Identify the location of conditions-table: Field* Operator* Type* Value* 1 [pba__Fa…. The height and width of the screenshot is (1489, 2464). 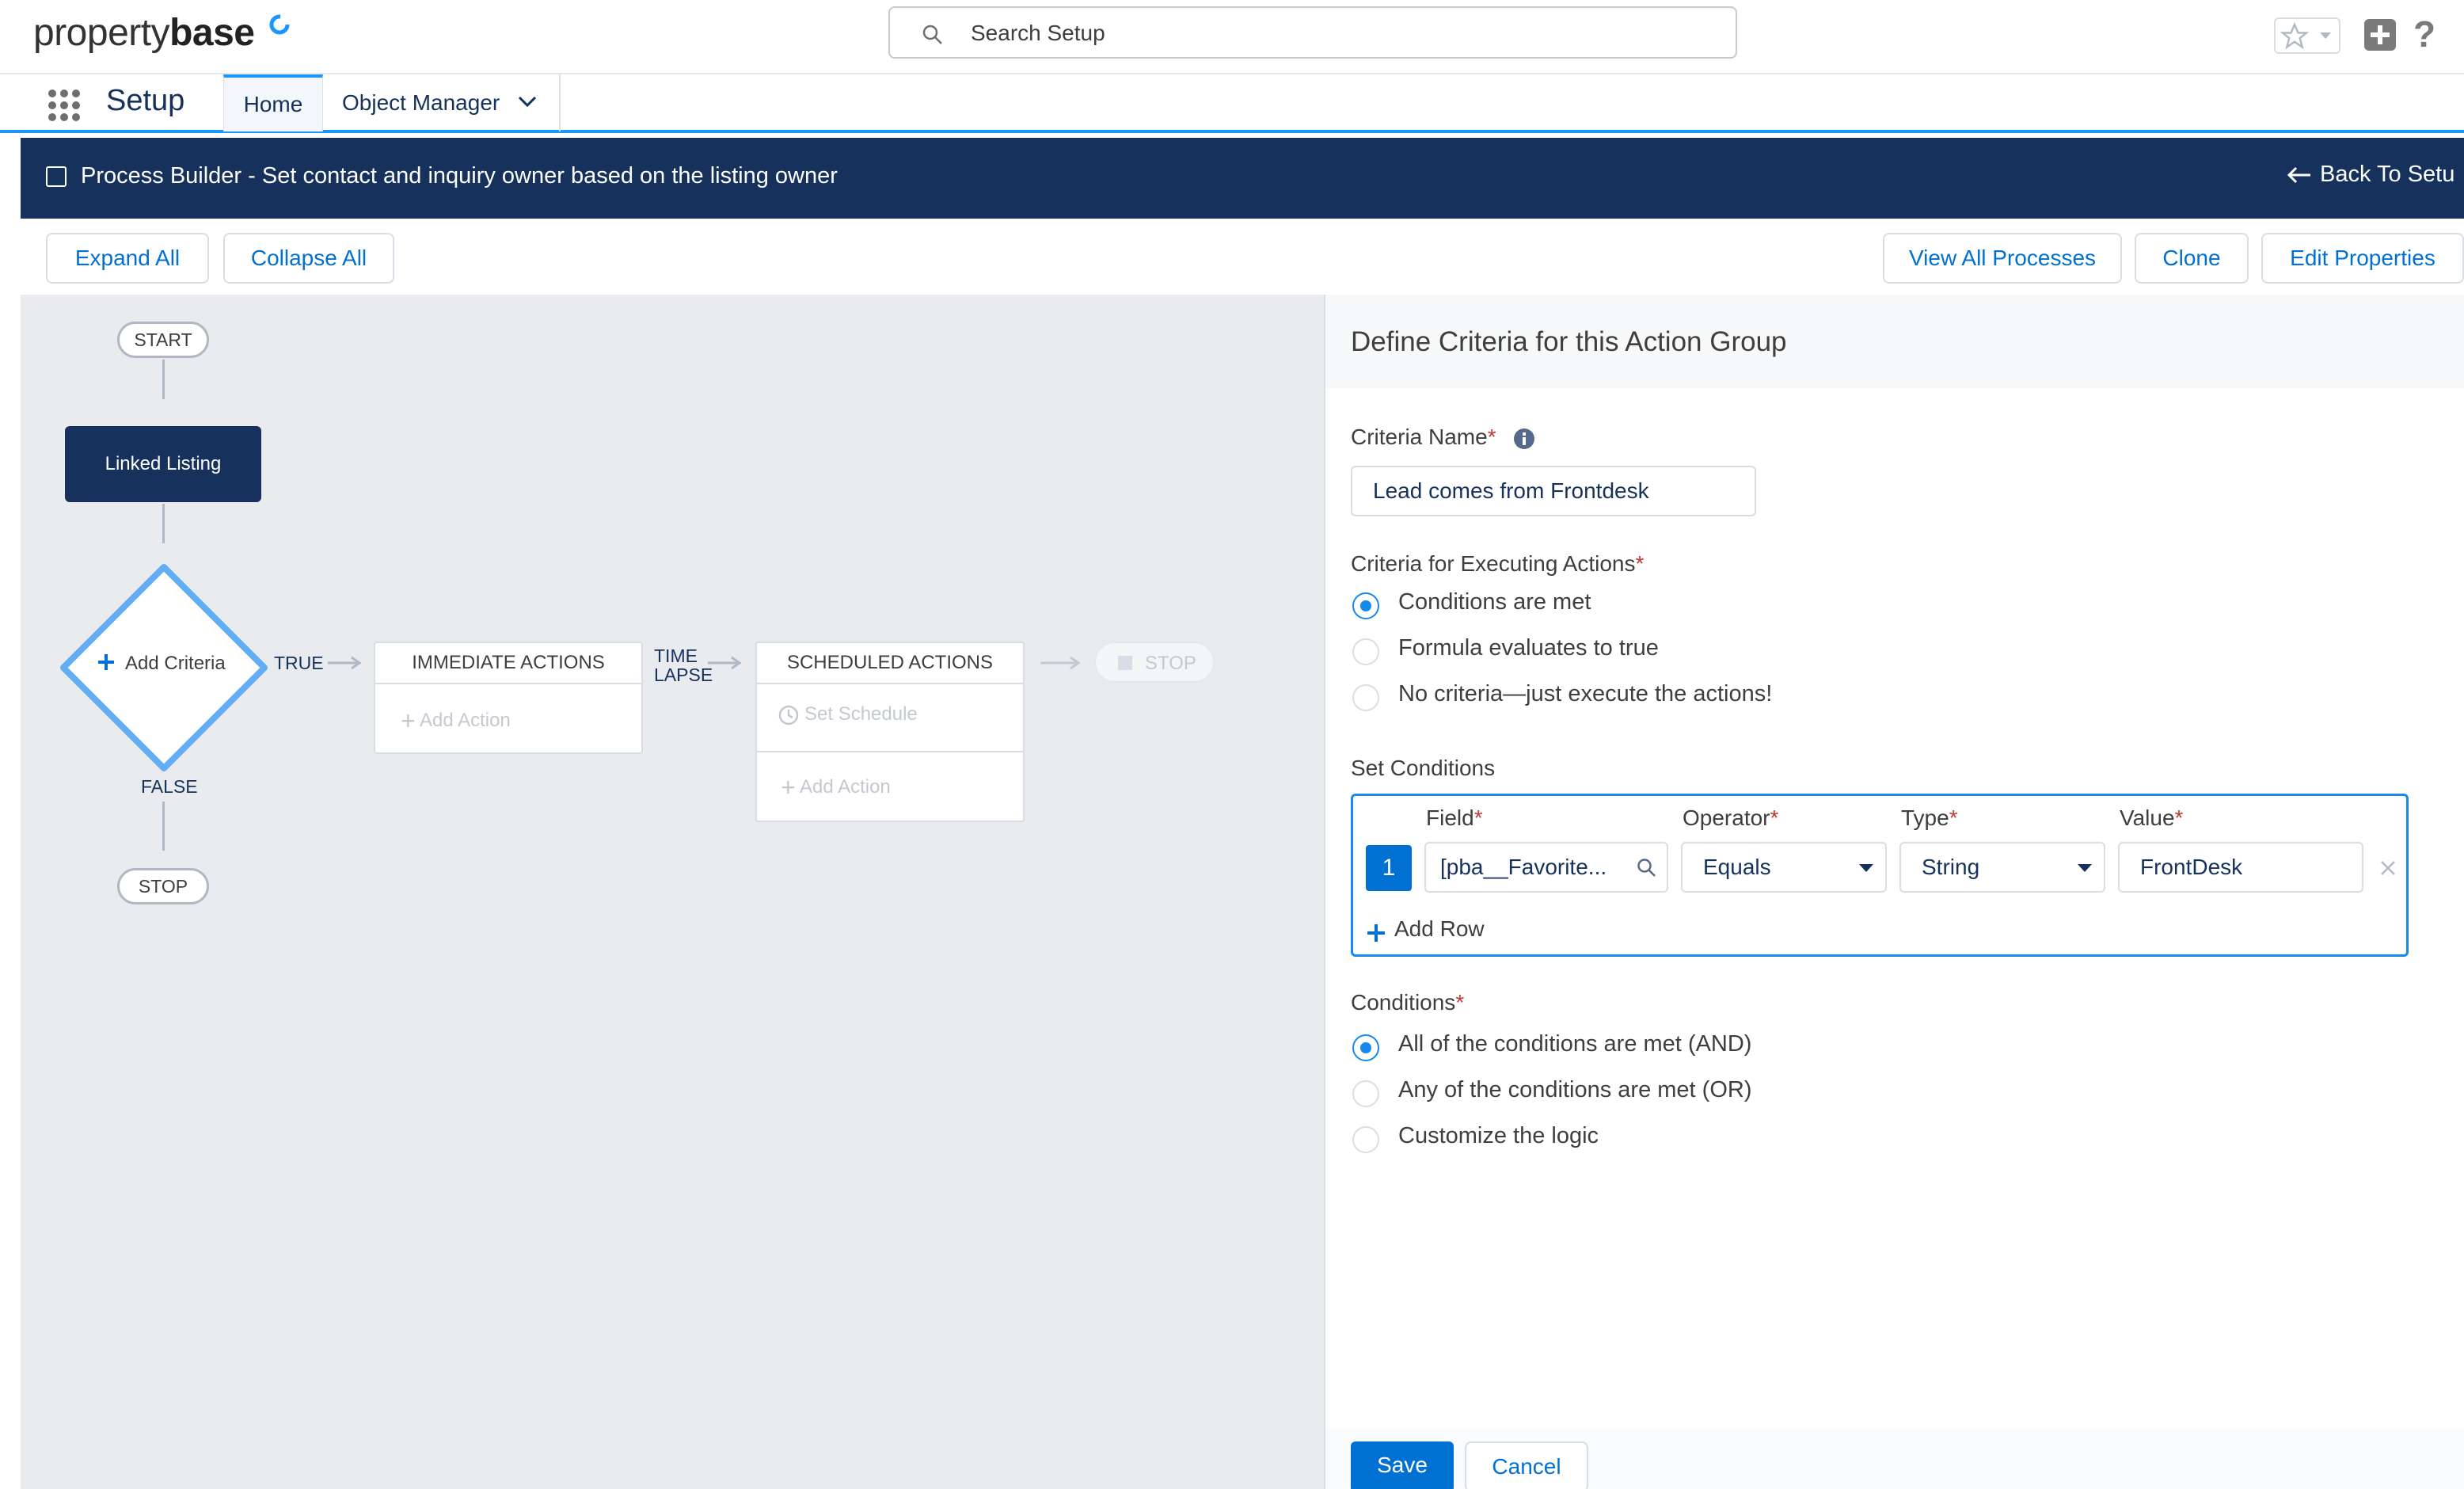
(1880, 876).